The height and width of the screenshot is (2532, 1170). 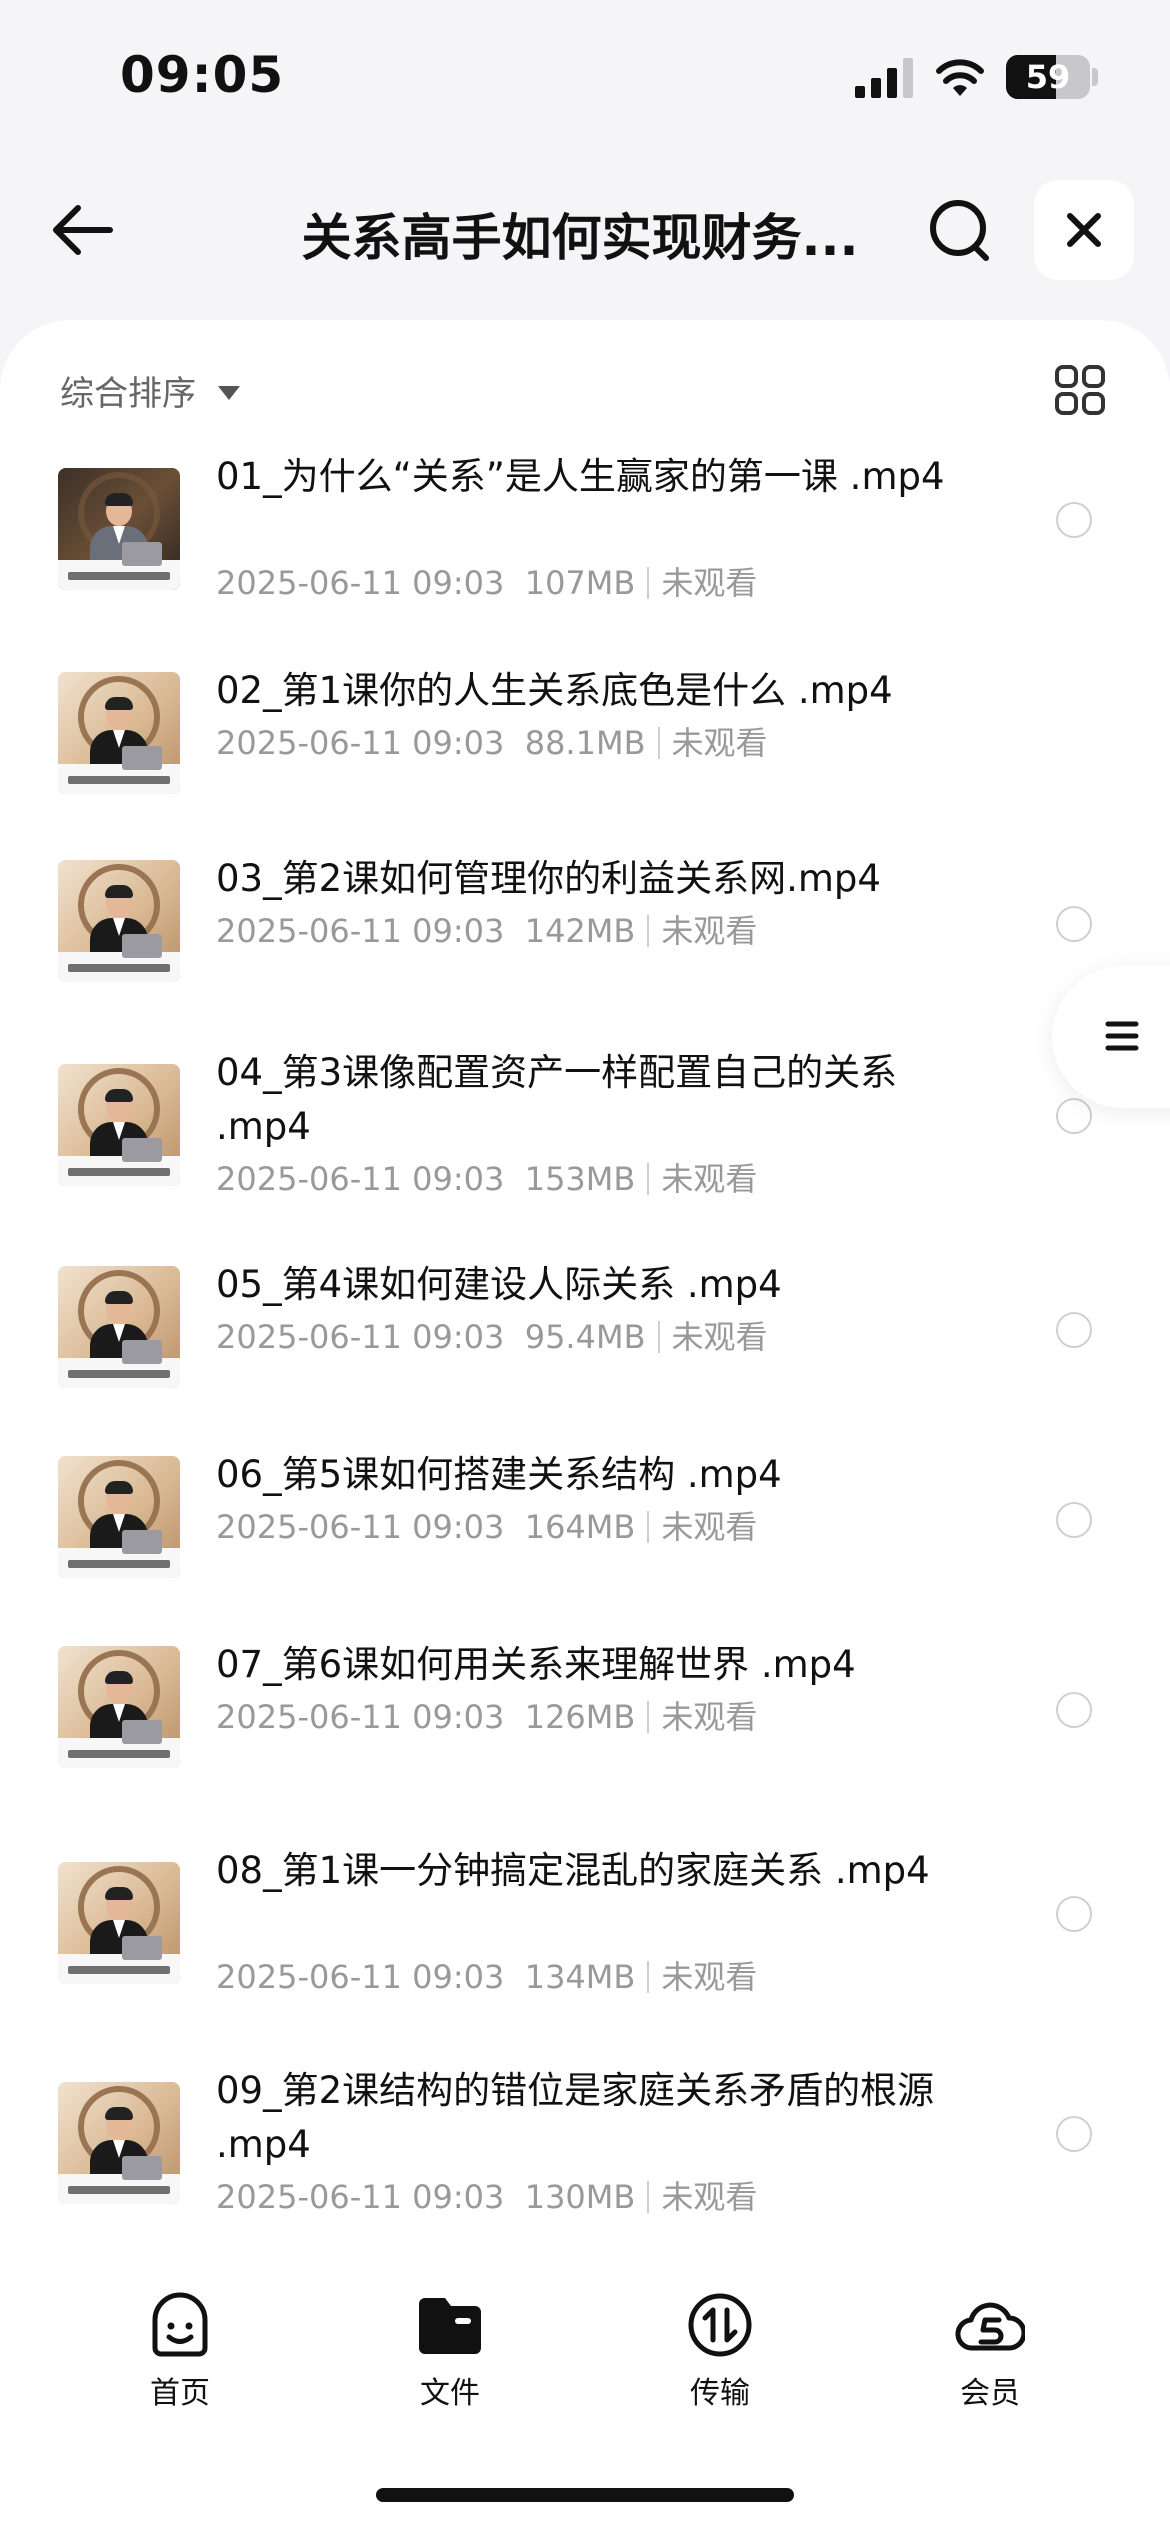 What do you see at coordinates (580, 1179) in the screenshot?
I see `file-size: 153MB` at bounding box center [580, 1179].